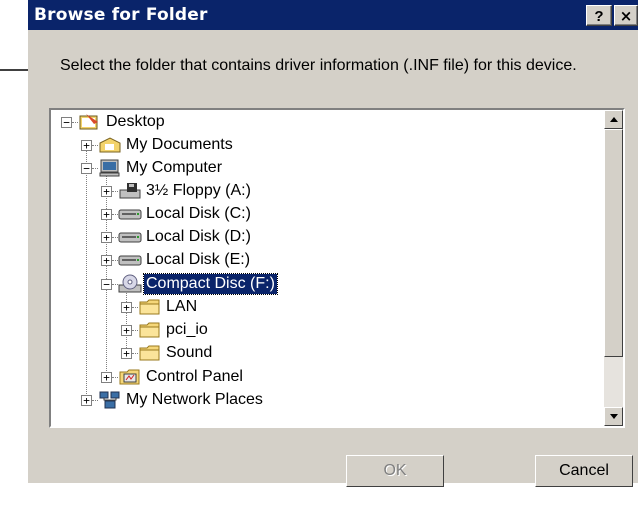  What do you see at coordinates (321, 168) in the screenshot?
I see `tree-item: − My Computer` at bounding box center [321, 168].